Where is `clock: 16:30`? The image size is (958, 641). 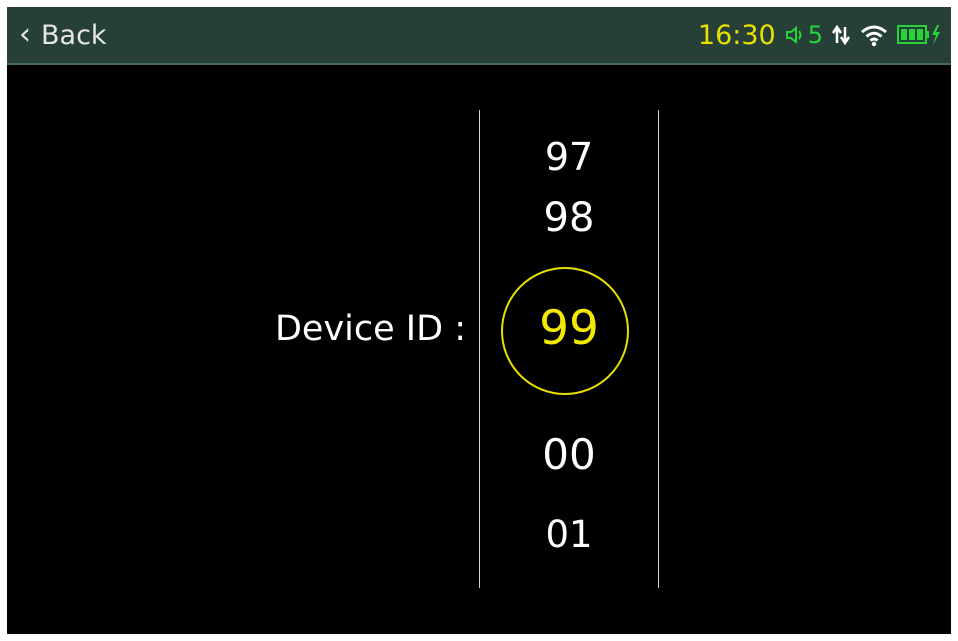 clock: 16:30 is located at coordinates (736, 35).